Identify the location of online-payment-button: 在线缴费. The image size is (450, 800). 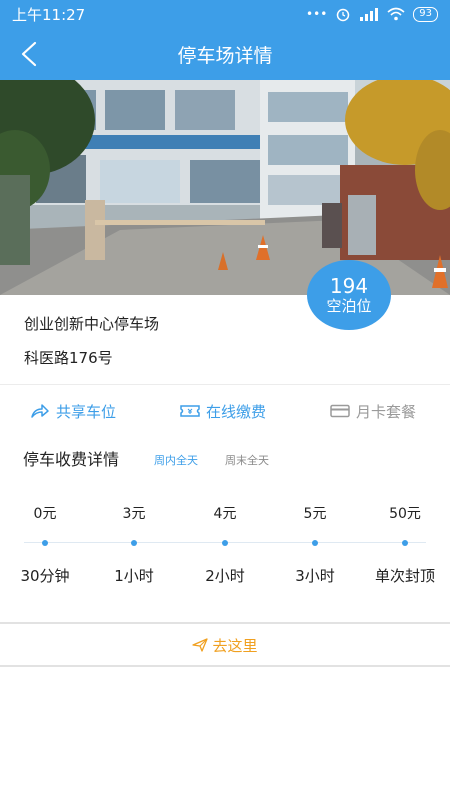
(223, 411).